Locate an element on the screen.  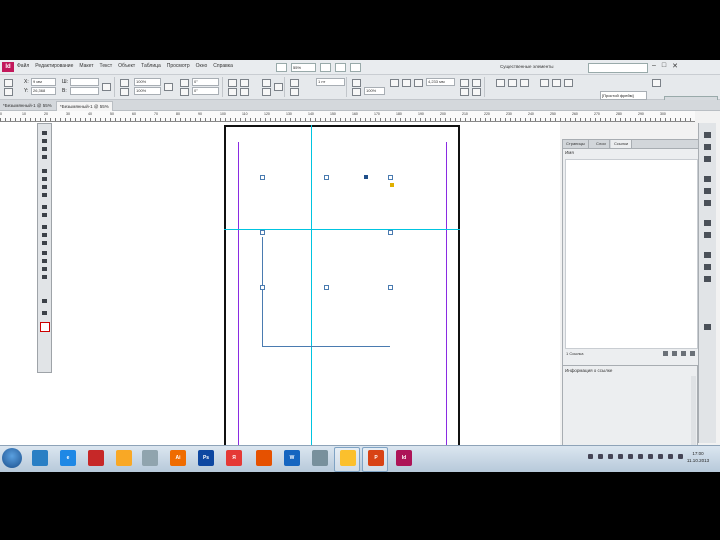
apply-none-icon is located at coordinates (44, 313).